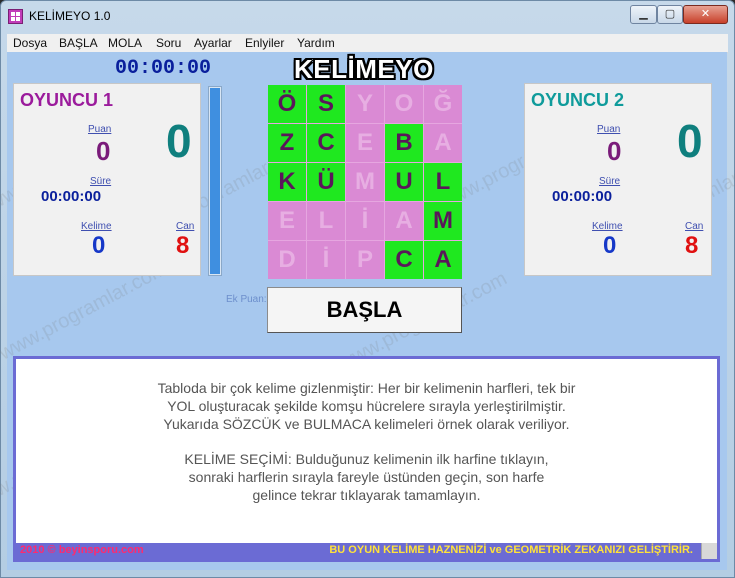 The width and height of the screenshot is (735, 578). What do you see at coordinates (367, 17) in the screenshot?
I see `title-bar: KELİMEYO 1.0 ▁ ▢ ✕` at bounding box center [367, 17].